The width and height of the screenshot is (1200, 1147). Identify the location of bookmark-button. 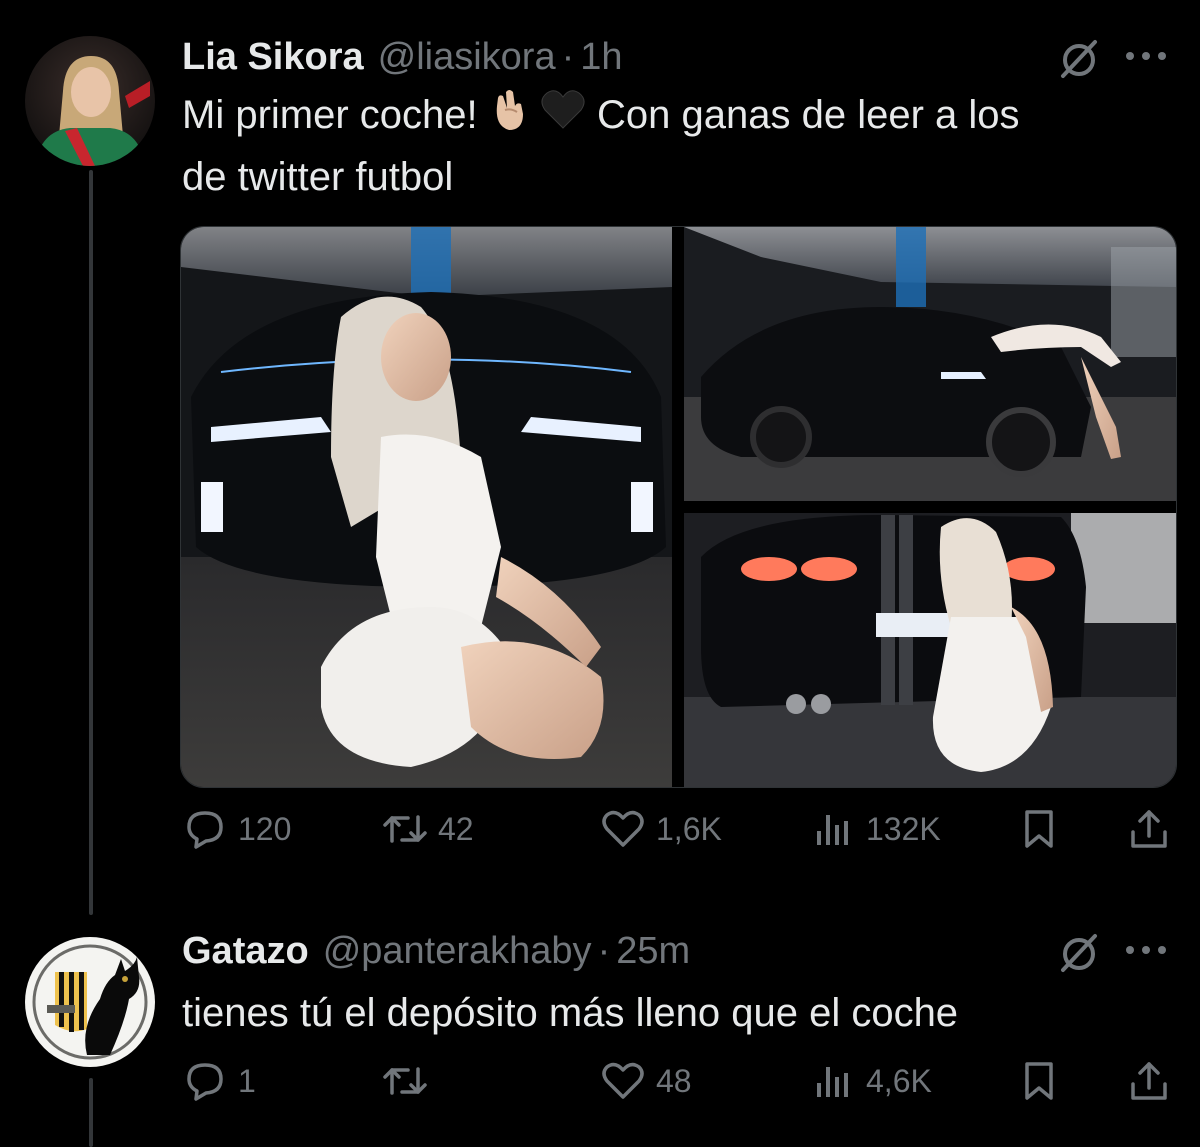
(1044, 829).